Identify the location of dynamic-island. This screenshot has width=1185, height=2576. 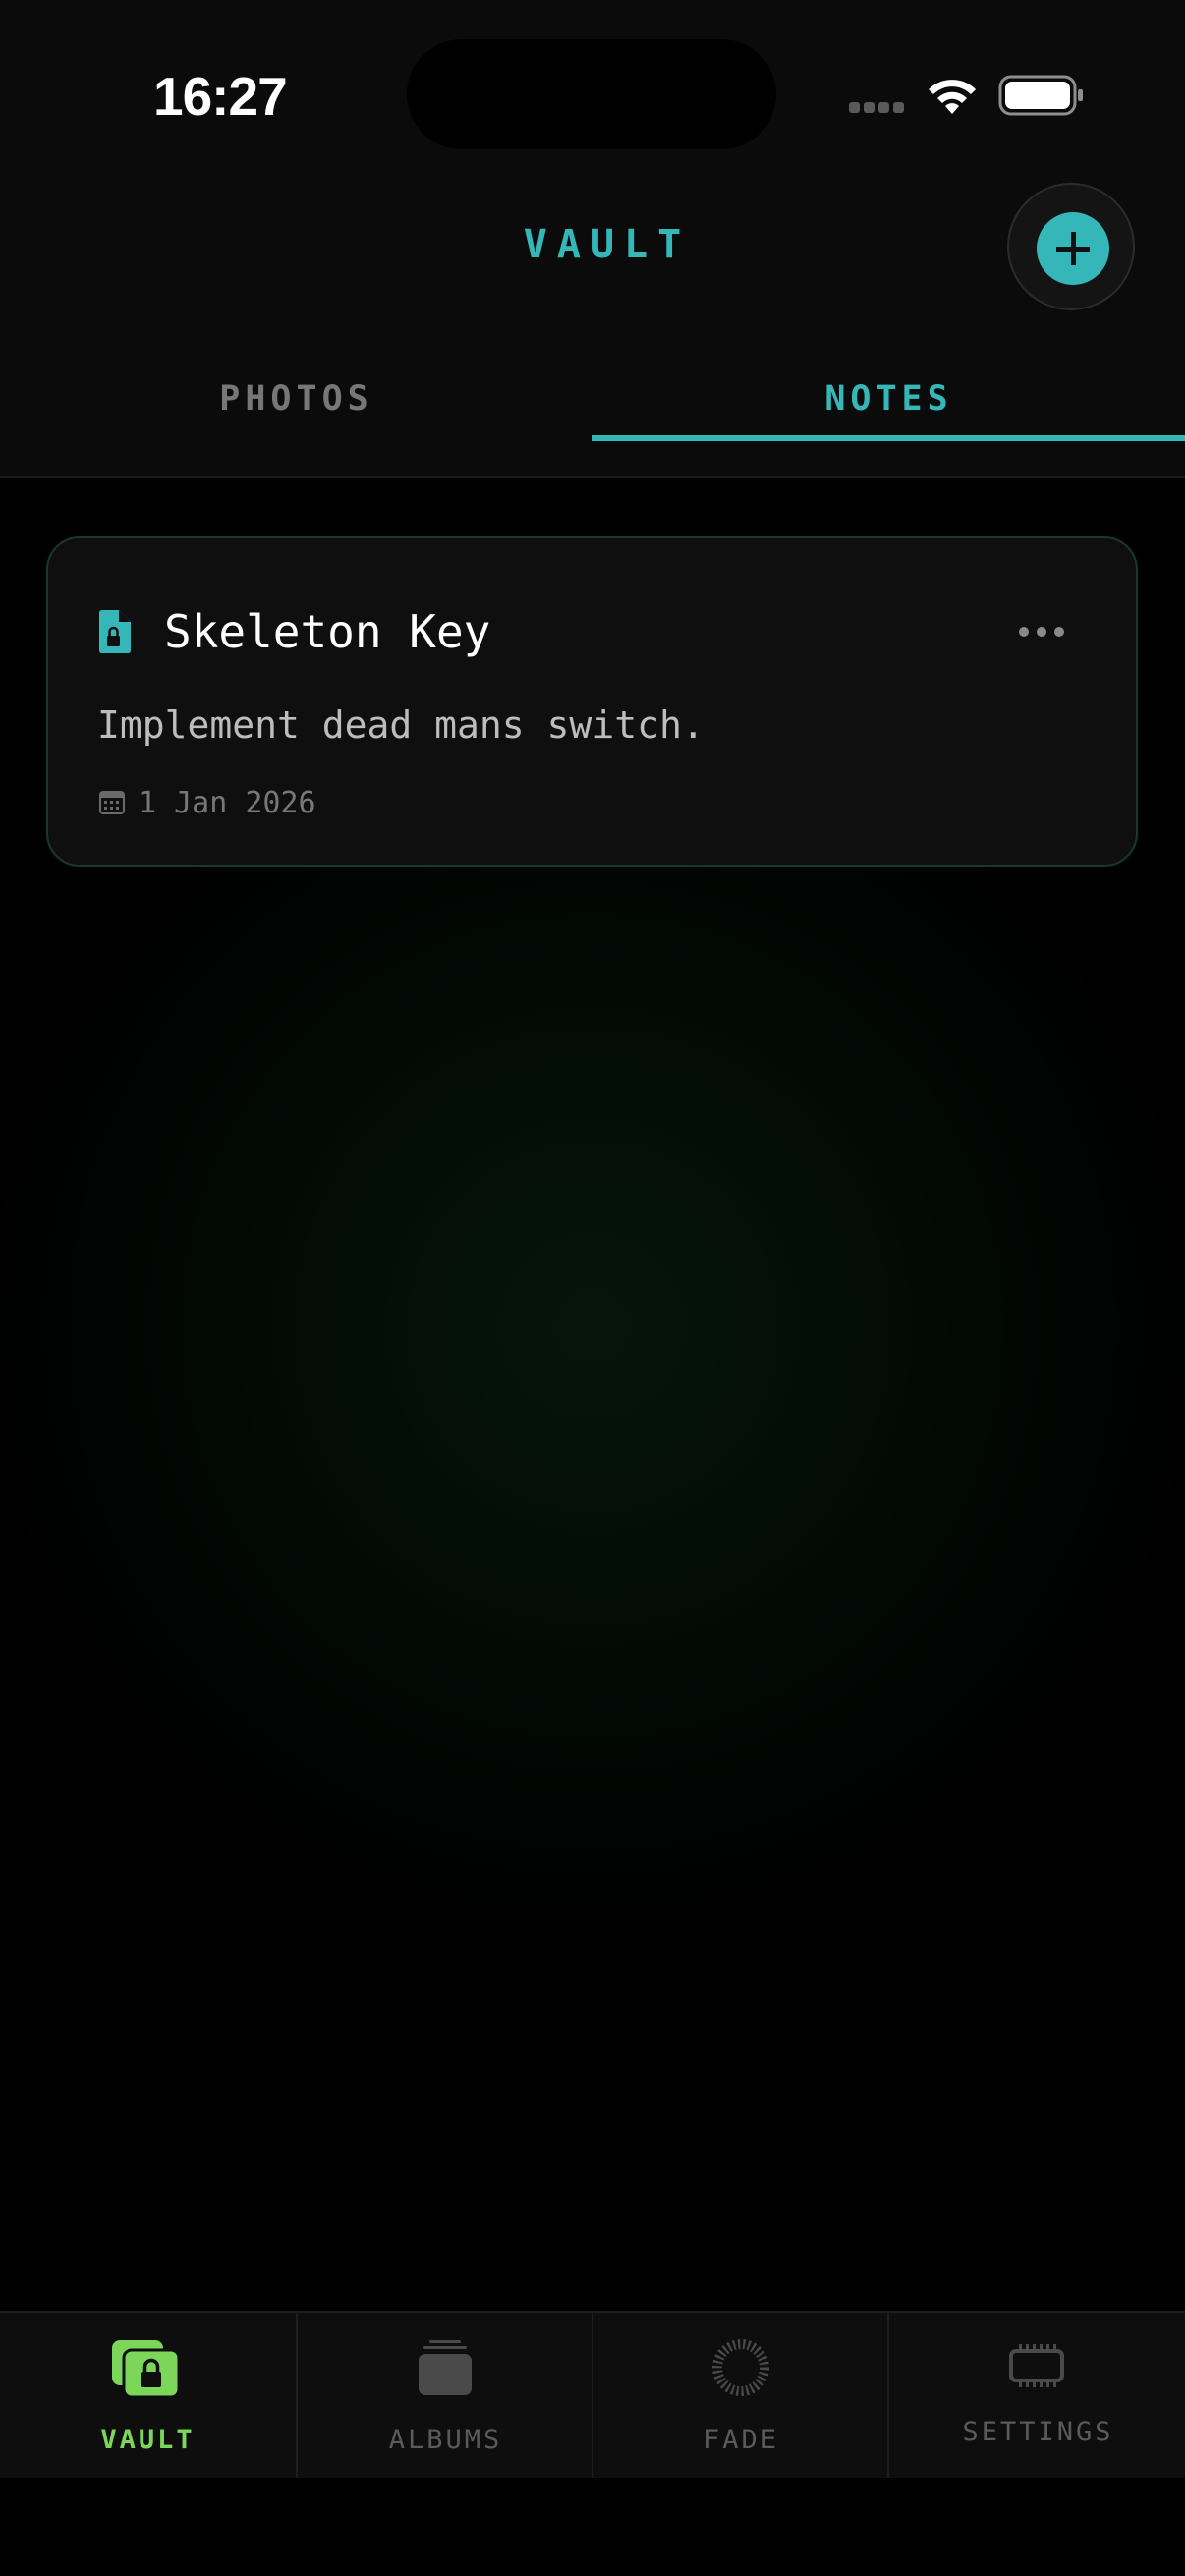
(592, 94).